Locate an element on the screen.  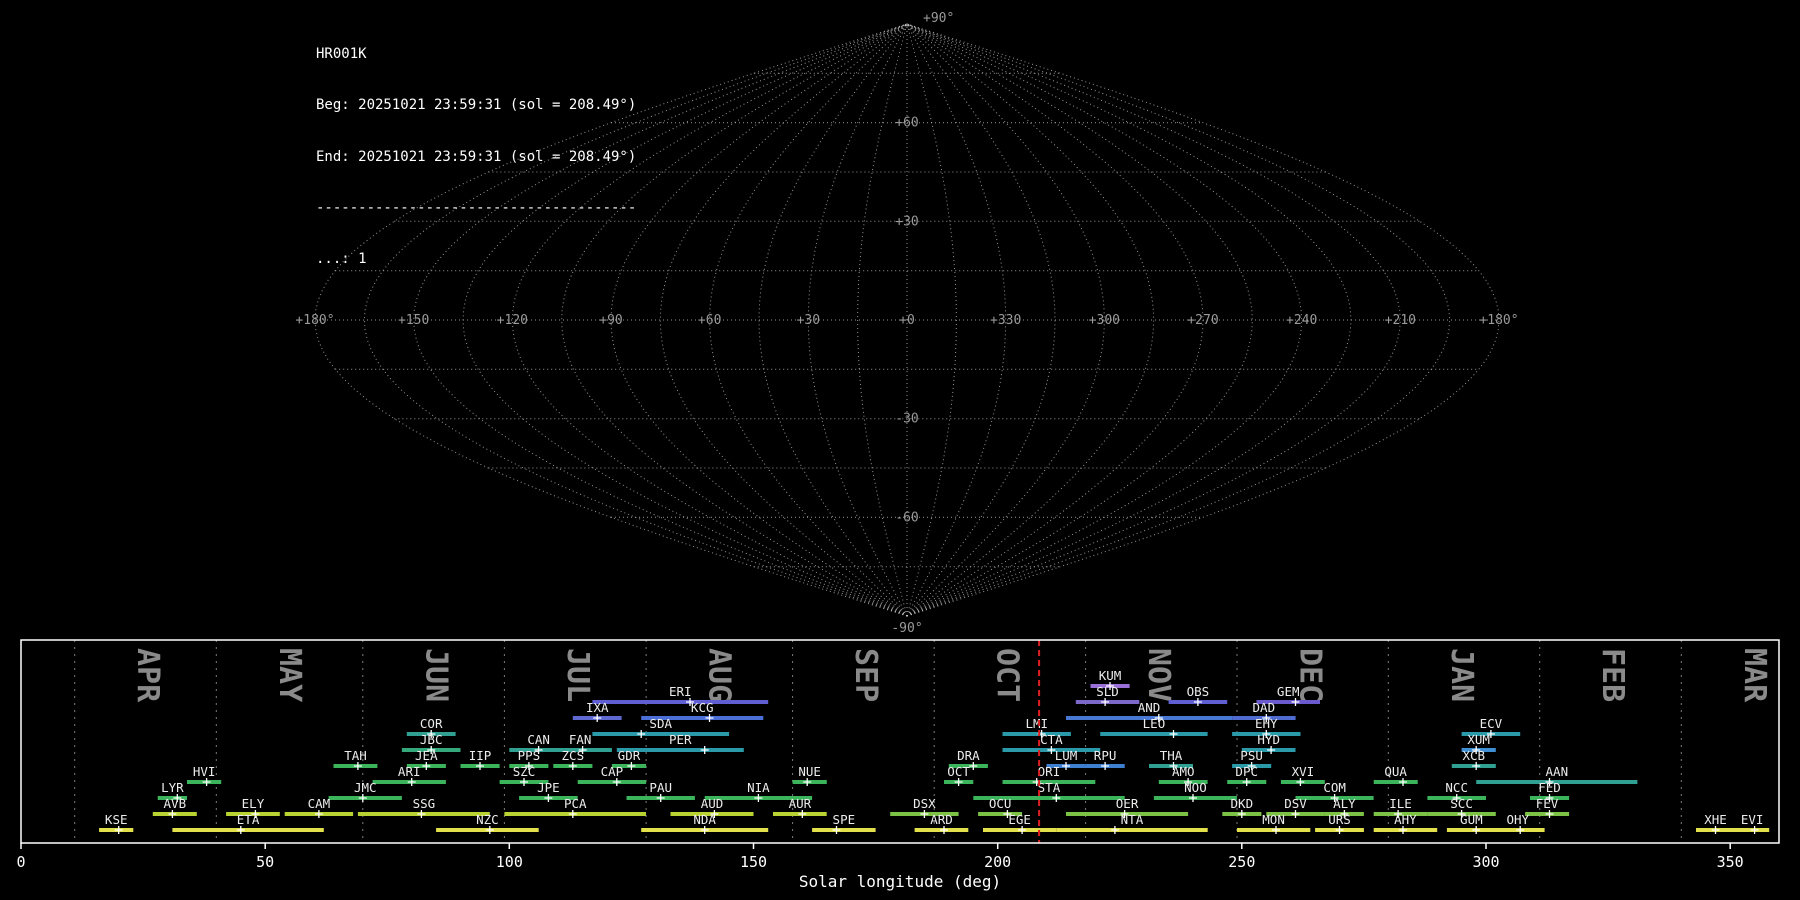
longitude-label: +210 is located at coordinates (1400, 320).